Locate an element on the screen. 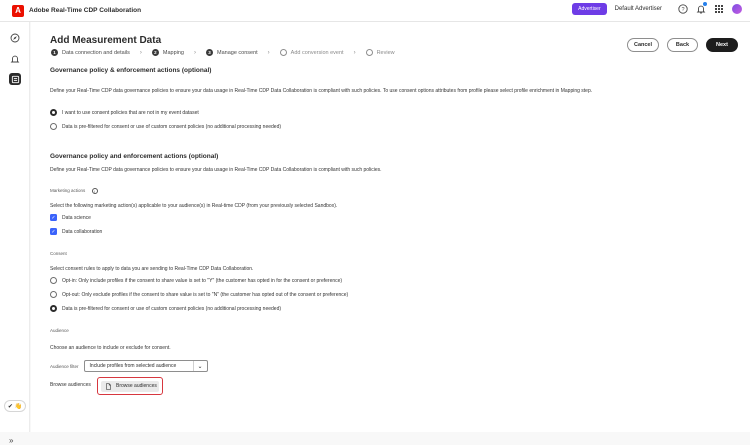 The width and height of the screenshot is (750, 445). role-badge: Advertiser is located at coordinates (589, 9).